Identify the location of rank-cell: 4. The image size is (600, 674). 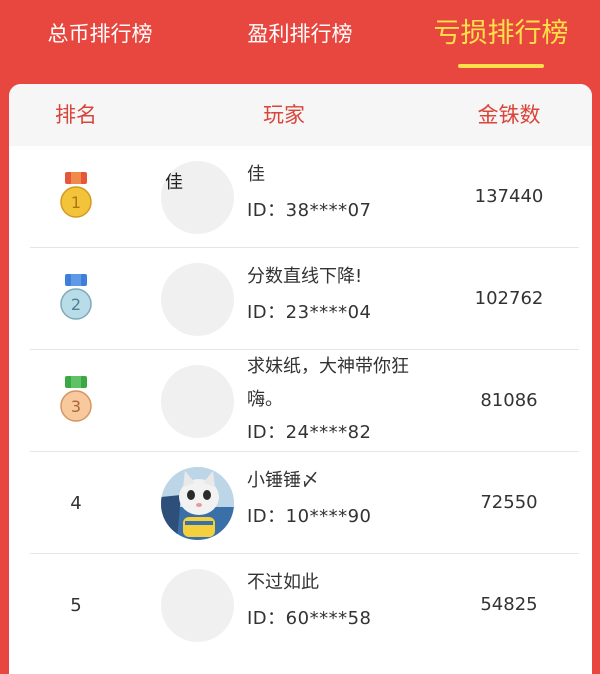
(76, 503).